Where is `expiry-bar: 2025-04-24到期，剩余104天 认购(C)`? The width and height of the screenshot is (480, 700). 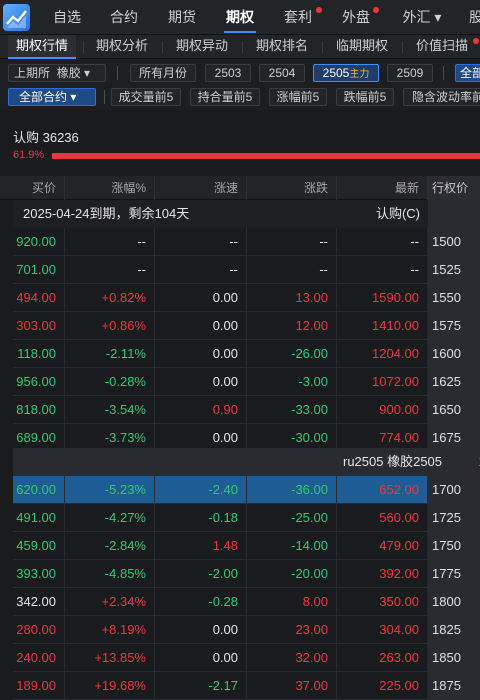
expiry-bar: 2025-04-24到期，剩余104天 认购(C) is located at coordinates (220, 214).